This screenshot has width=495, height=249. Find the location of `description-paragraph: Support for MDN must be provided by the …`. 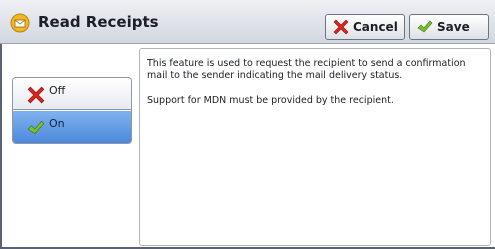

description-paragraph: Support for MDN must be provided by the … is located at coordinates (270, 100).